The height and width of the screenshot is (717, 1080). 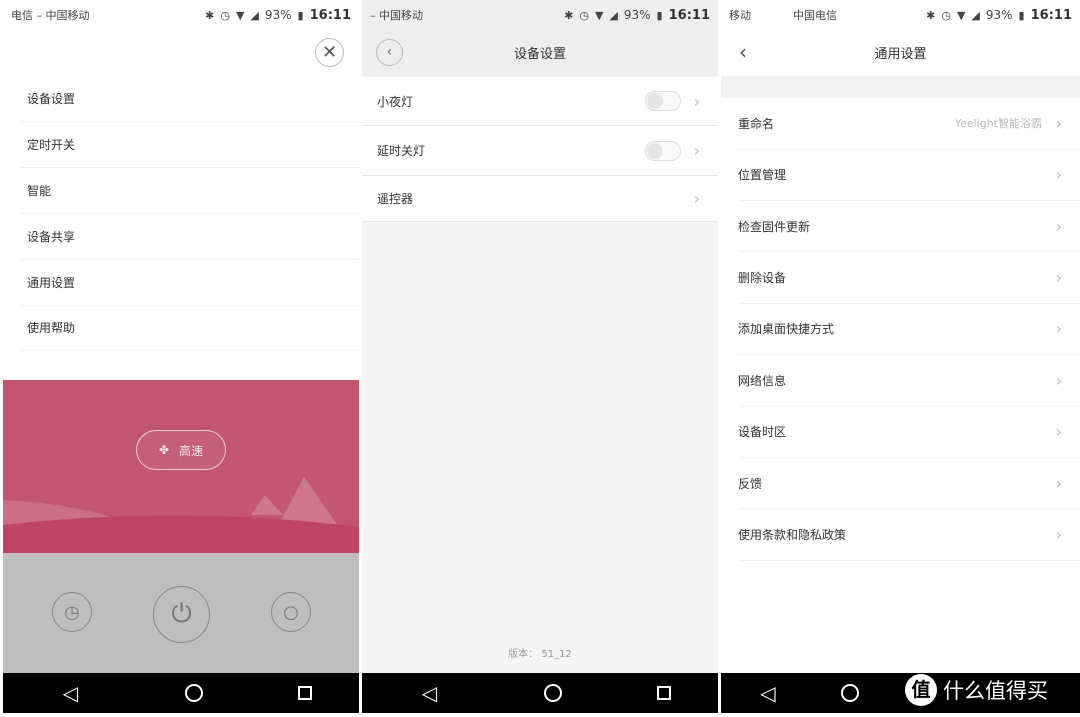 What do you see at coordinates (51, 237) in the screenshot?
I see `menu-label: 设备共享` at bounding box center [51, 237].